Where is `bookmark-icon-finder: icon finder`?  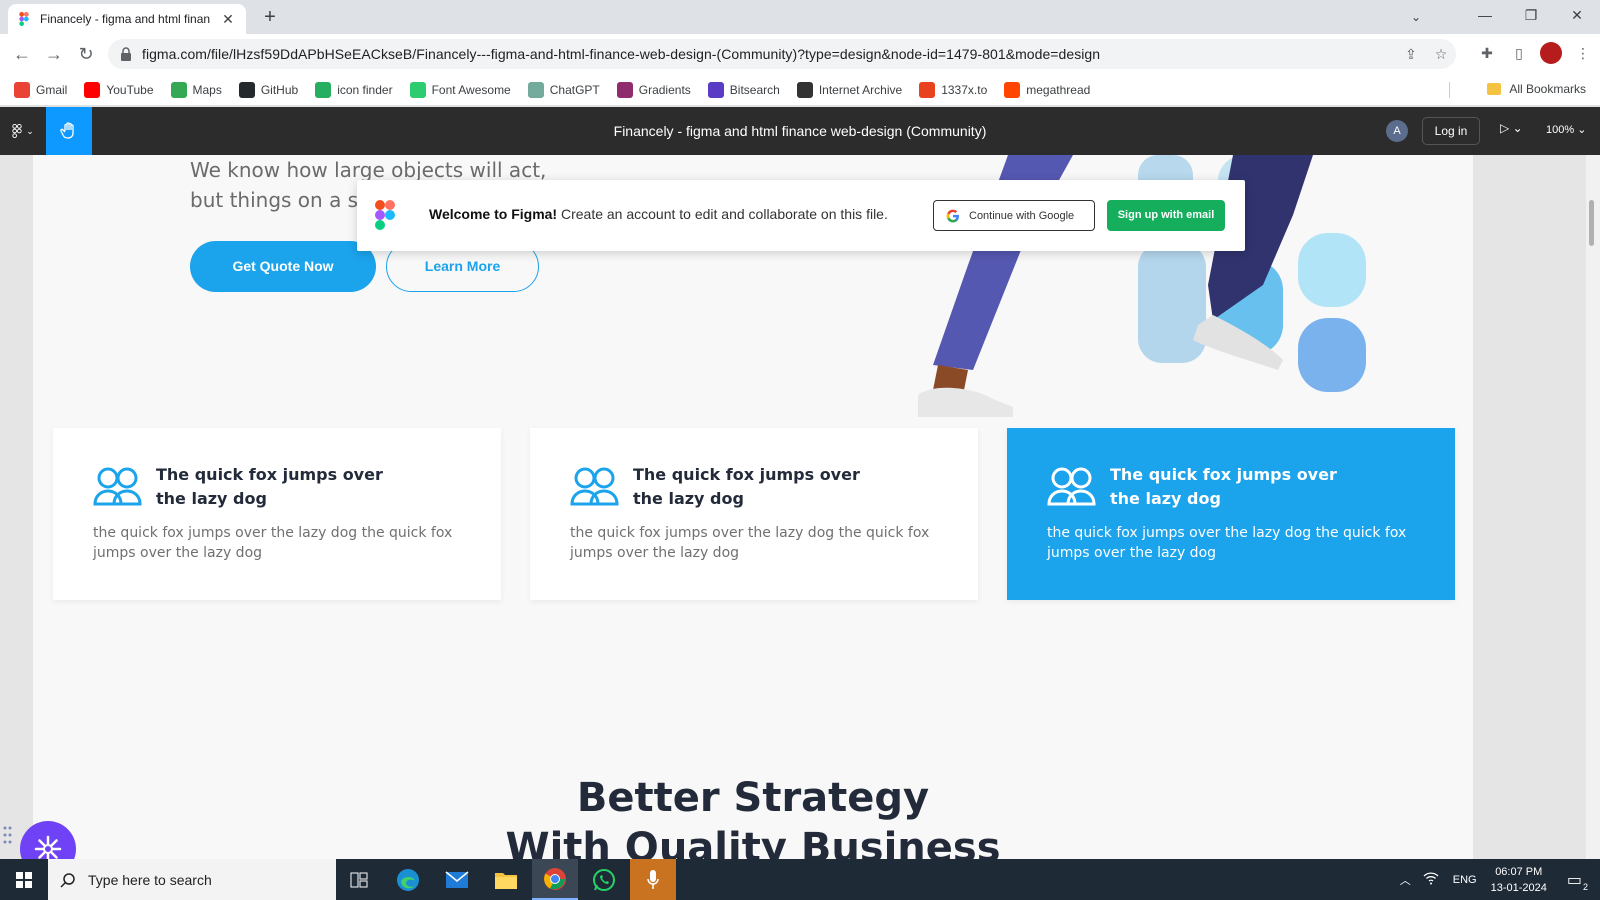 bookmark-icon-finder: icon finder is located at coordinates (354, 89).